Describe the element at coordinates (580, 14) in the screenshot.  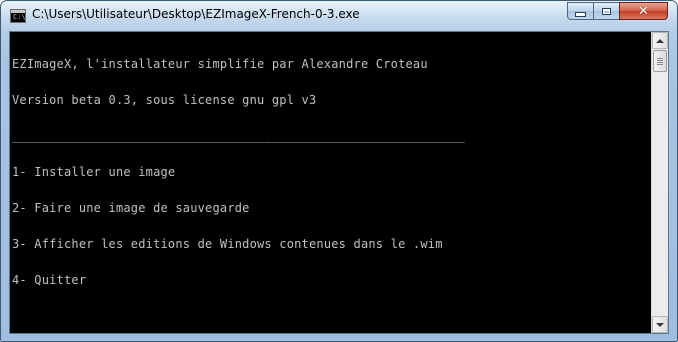
I see `minimize-icon` at that location.